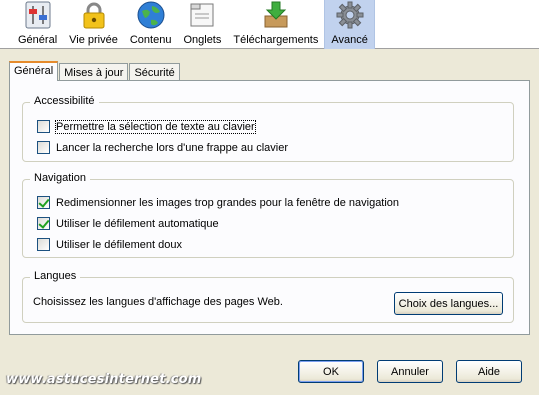 This screenshot has width=539, height=395. I want to click on sliders-icon, so click(38, 15).